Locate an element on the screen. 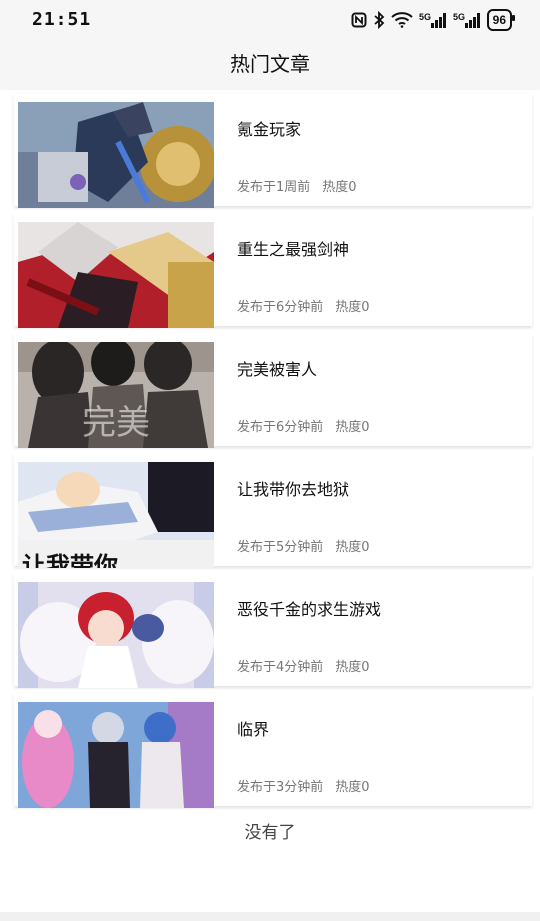 This screenshot has width=540, height=921. cover-title-text: 完美 is located at coordinates (116, 423).